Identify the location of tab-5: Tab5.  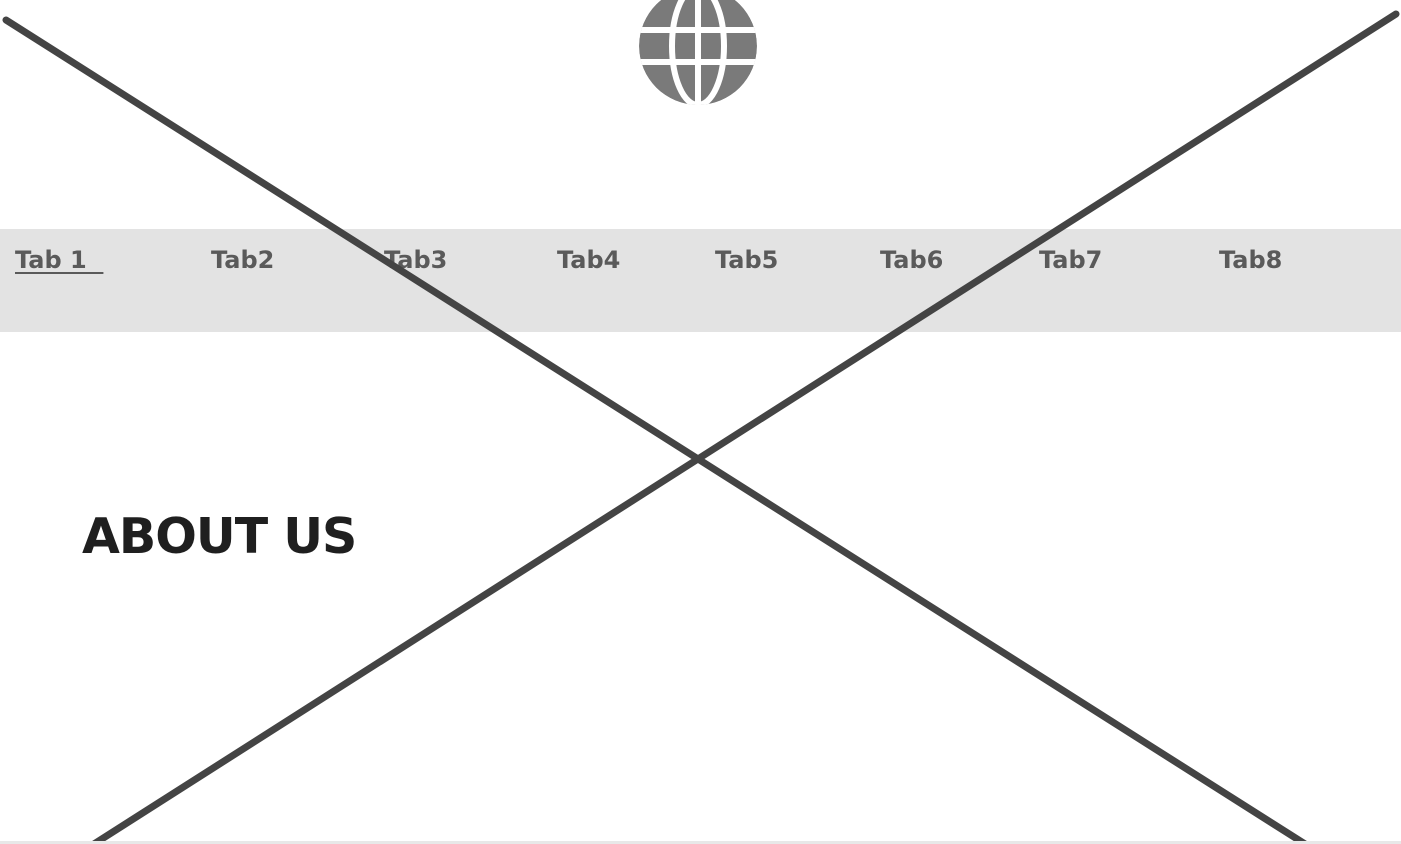
(746, 260).